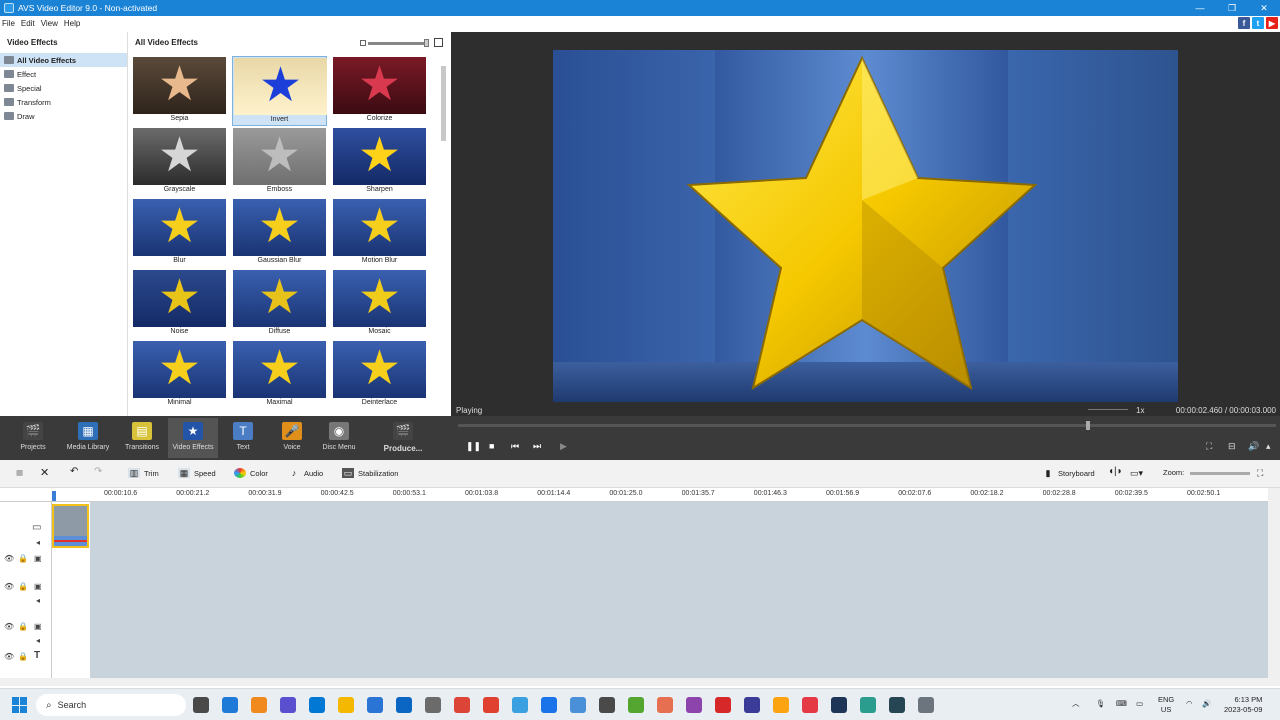  Describe the element at coordinates (1076, 704) in the screenshot. I see `tray-chevron-icon: ︿` at that location.